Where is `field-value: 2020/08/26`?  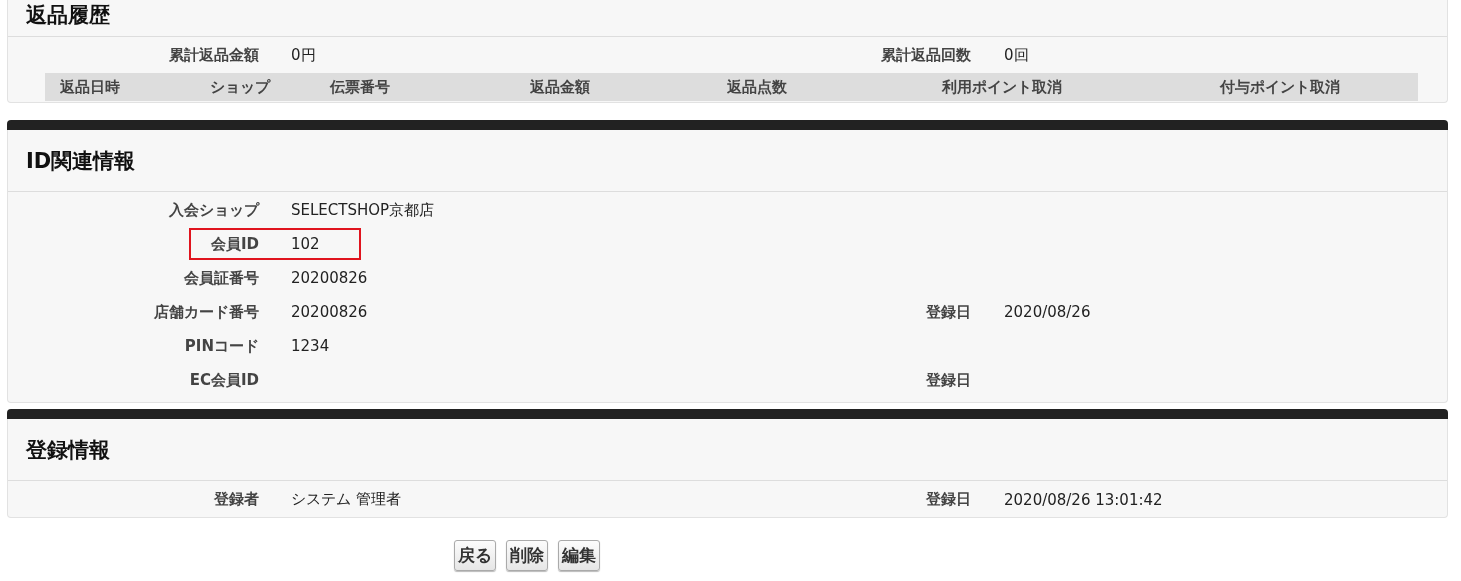
field-value: 2020/08/26 is located at coordinates (1048, 312).